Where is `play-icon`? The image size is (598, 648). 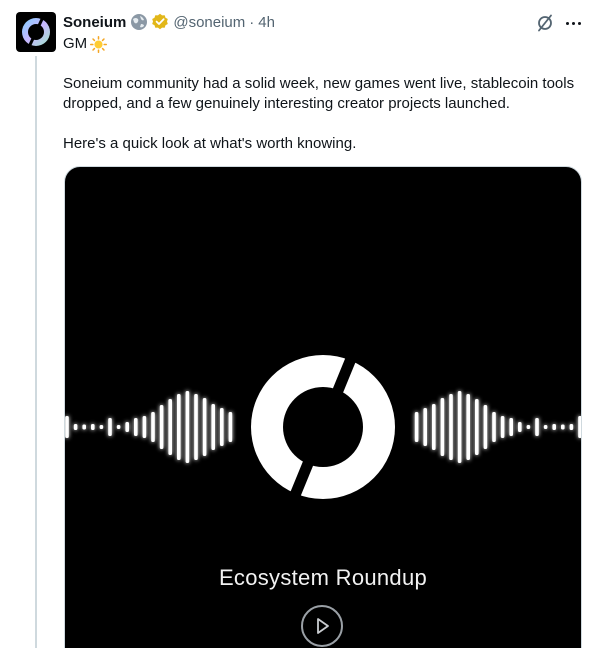
play-icon is located at coordinates (323, 626).